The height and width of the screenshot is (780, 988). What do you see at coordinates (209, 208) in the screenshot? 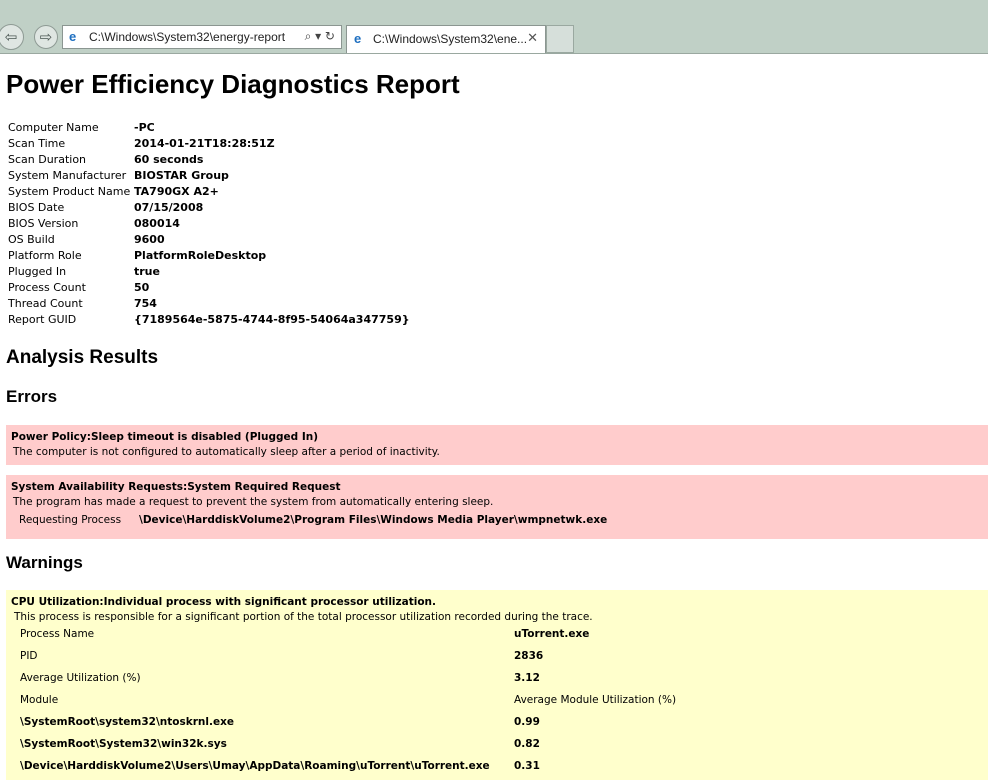
I see `info-row: BIOS Date 07/15/2008` at bounding box center [209, 208].